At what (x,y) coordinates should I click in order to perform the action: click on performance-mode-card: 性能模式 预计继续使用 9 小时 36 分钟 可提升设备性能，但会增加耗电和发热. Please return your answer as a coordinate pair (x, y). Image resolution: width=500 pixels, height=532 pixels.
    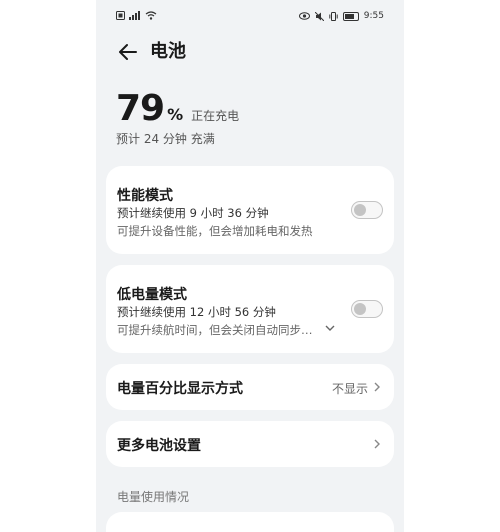
    Looking at the image, I should click on (250, 210).